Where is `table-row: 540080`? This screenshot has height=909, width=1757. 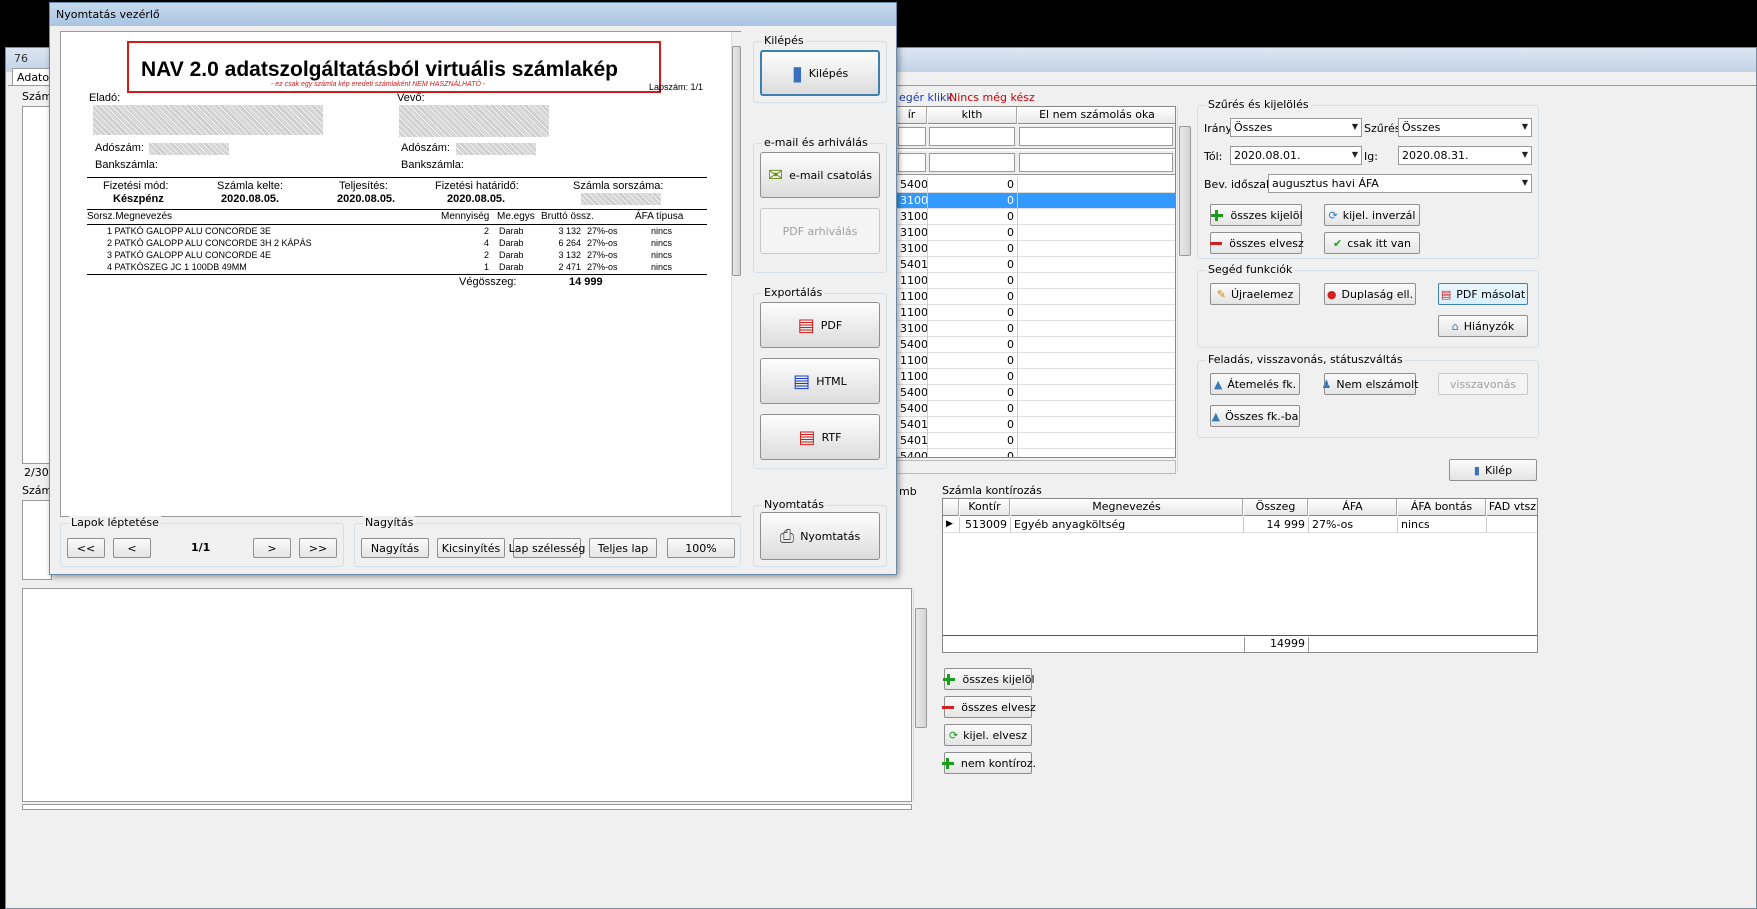 table-row: 540080 is located at coordinates (1036, 453).